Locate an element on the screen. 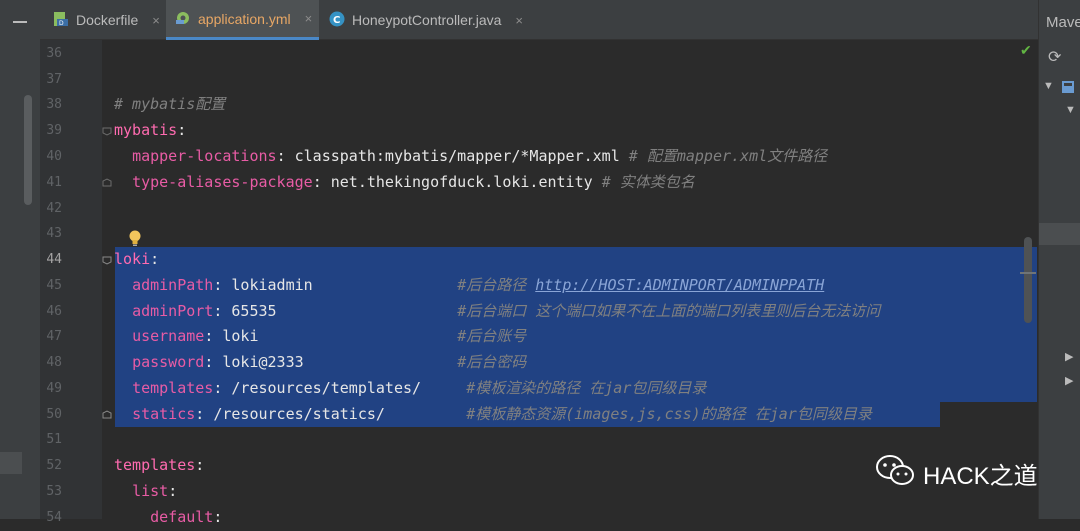 The height and width of the screenshot is (531, 1080). project-scrollbar is located at coordinates (28, 150).